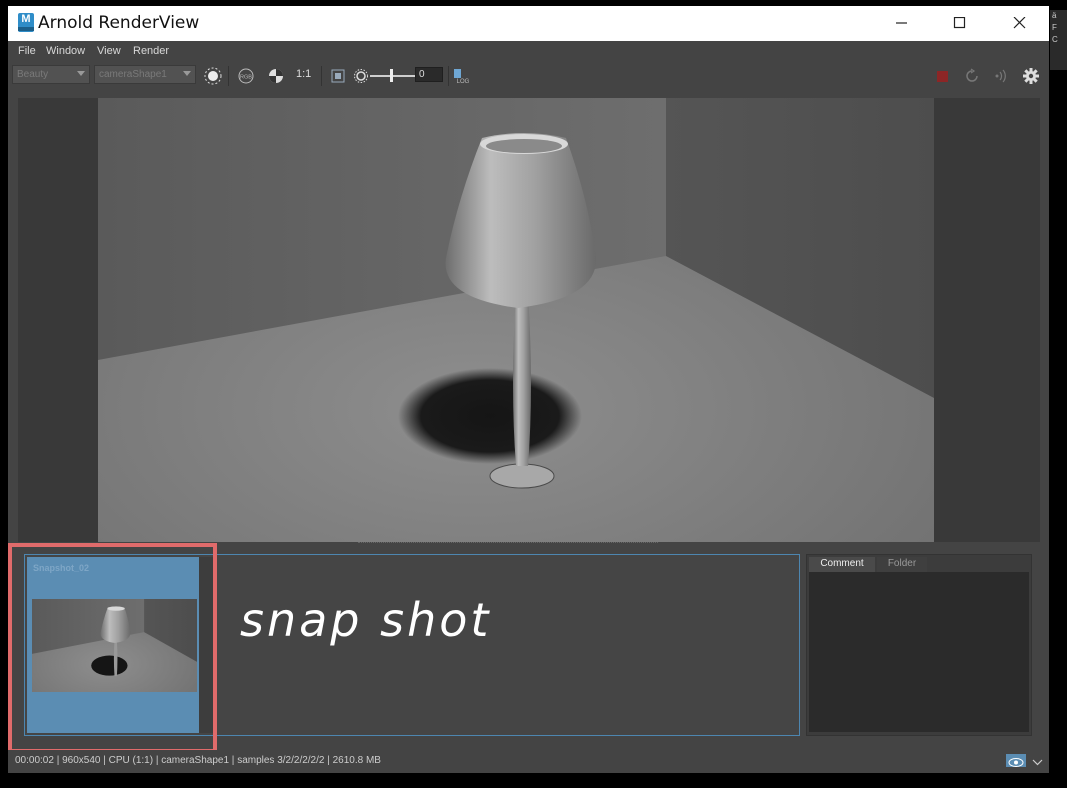 This screenshot has width=1067, height=788. I want to click on minimize-icon, so click(901, 23).